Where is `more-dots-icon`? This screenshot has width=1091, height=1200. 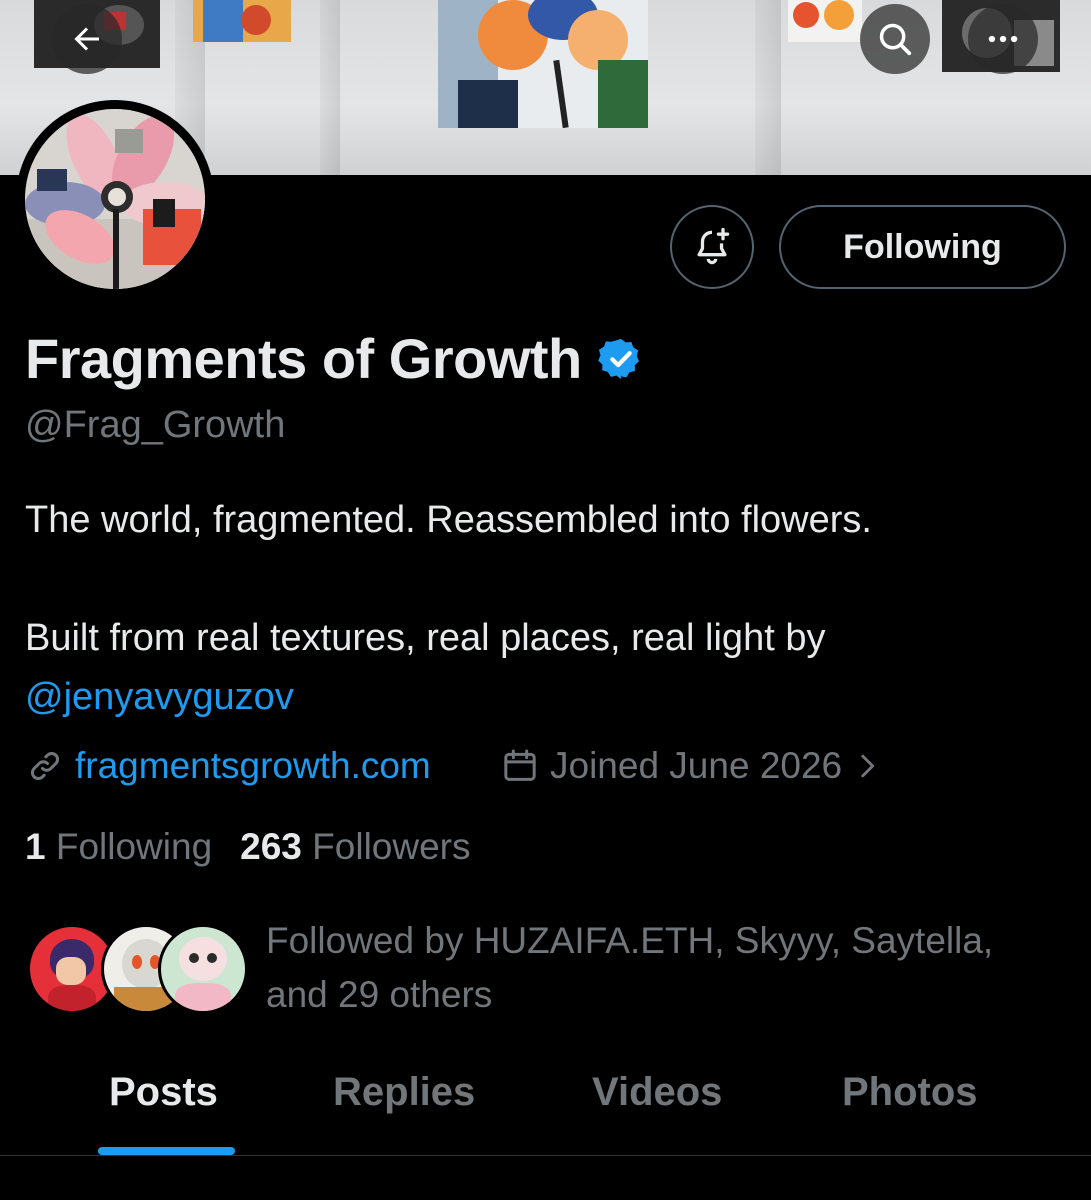 more-dots-icon is located at coordinates (1003, 39).